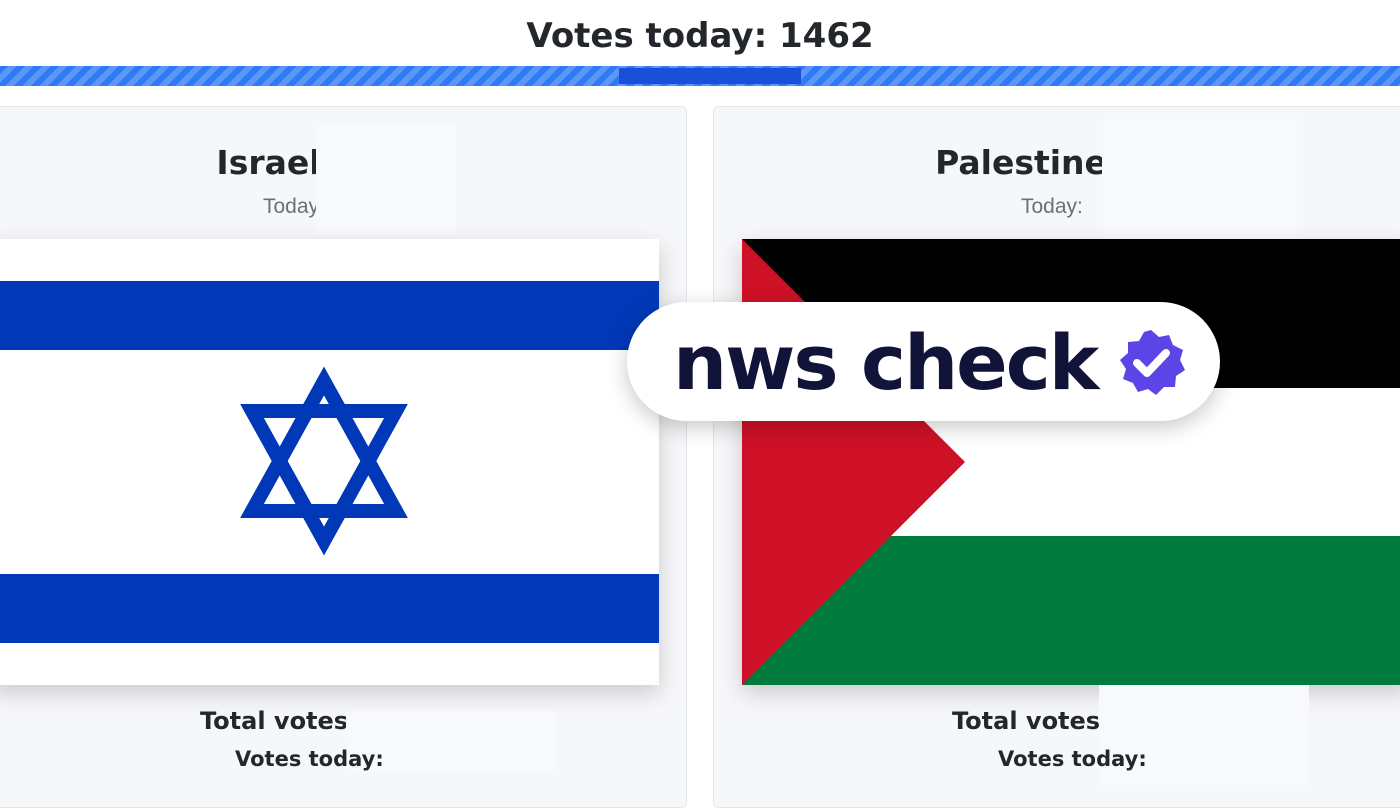 The image size is (1400, 808). Describe the element at coordinates (710, 76) in the screenshot. I see `progress-fill` at that location.